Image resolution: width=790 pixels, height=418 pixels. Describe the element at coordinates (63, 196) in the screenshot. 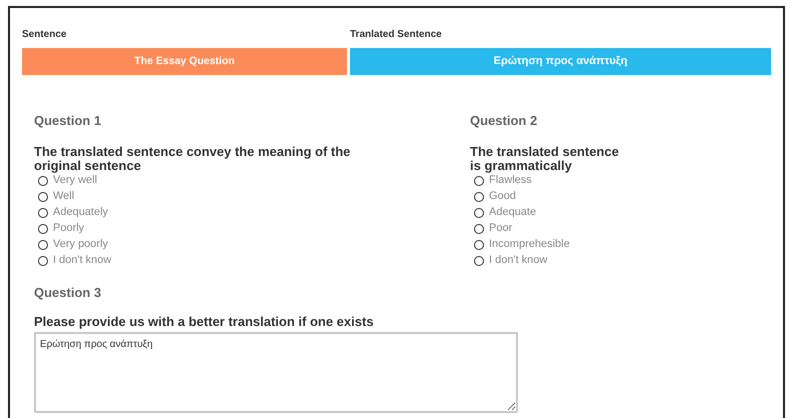

I see `option-label: Well` at that location.